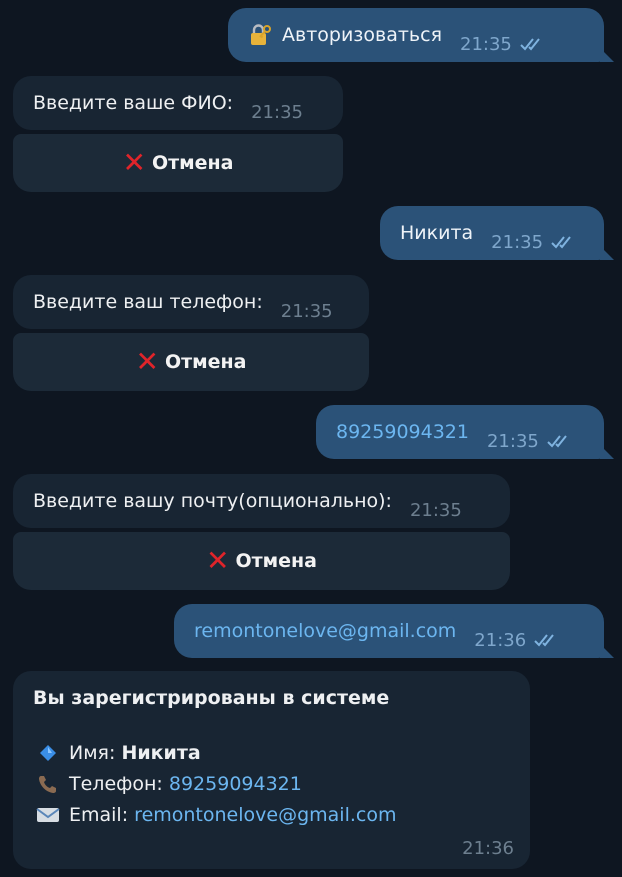  What do you see at coordinates (48, 815) in the screenshot?
I see `email-envelope-icon` at bounding box center [48, 815].